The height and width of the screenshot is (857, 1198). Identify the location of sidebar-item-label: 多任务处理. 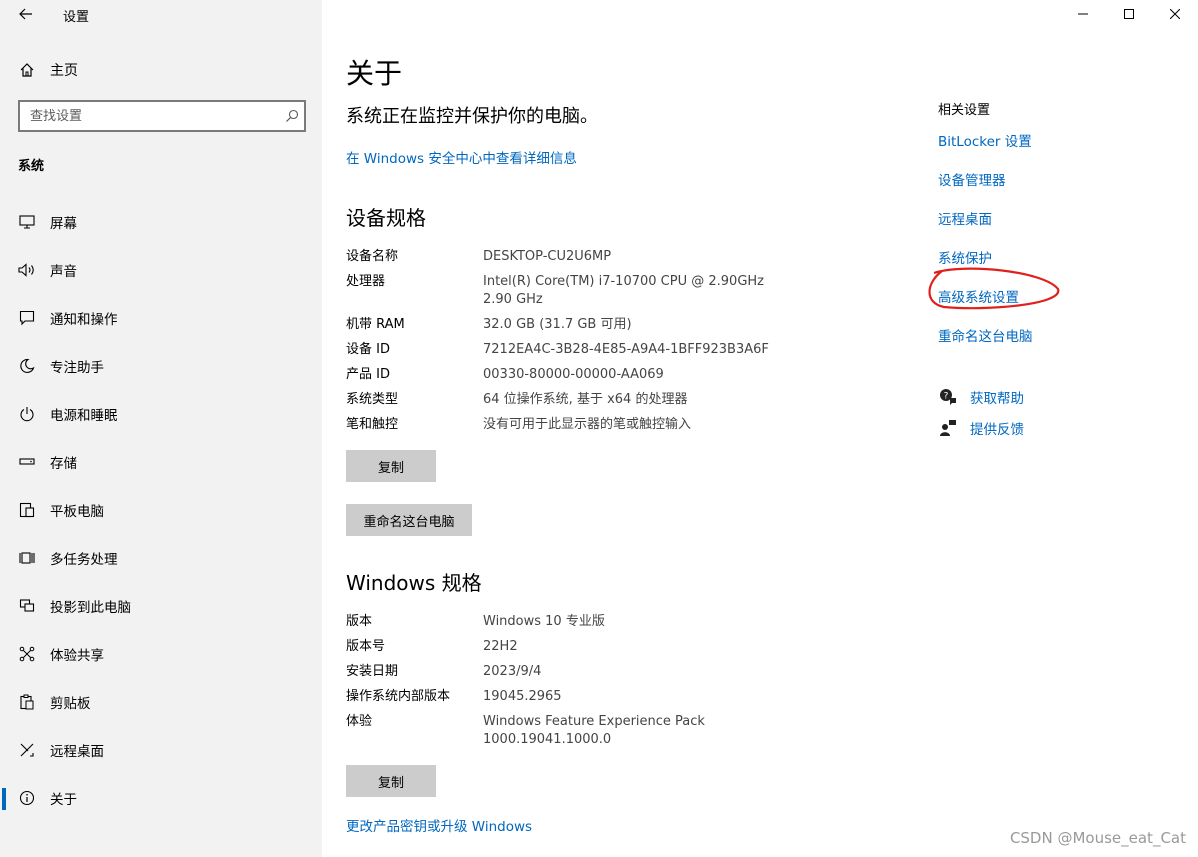
(84, 560).